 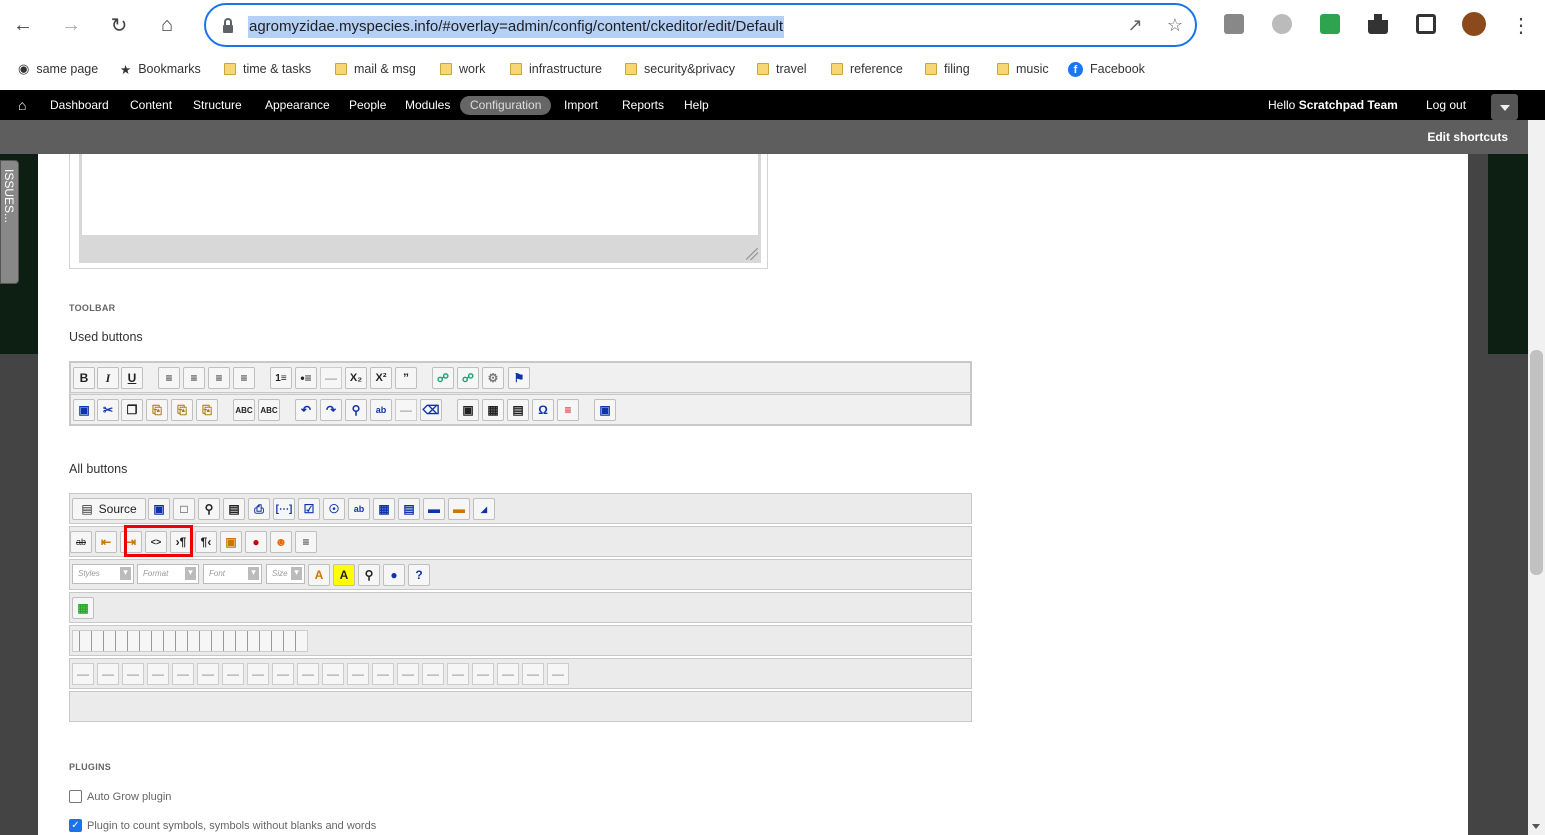 I want to click on image-icon: ▣, so click(x=468, y=410).